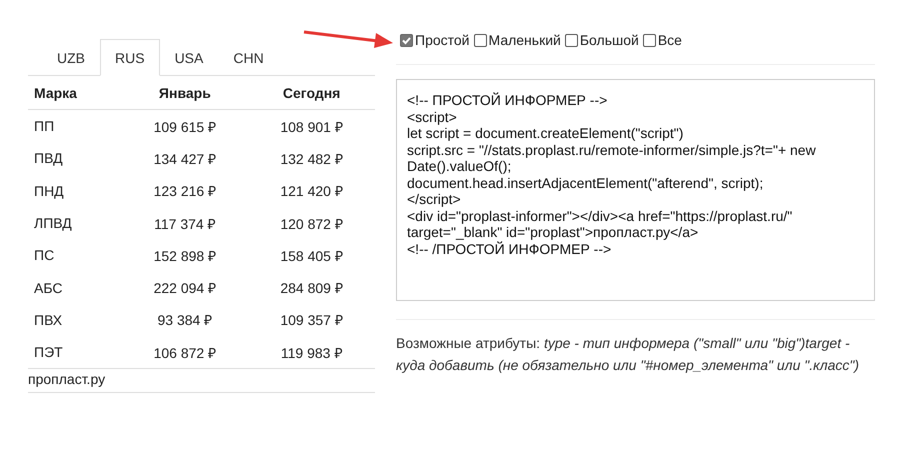  I want to click on table-cell-text: ПС, so click(44, 256).